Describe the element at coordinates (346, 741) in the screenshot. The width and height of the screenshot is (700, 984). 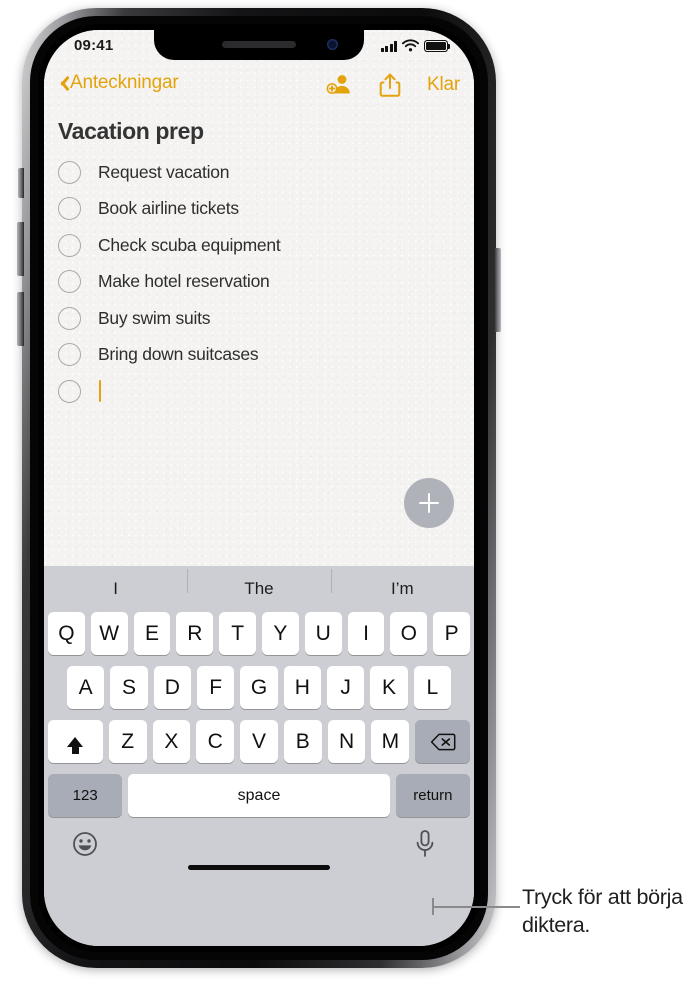
I see `key-n: N` at that location.